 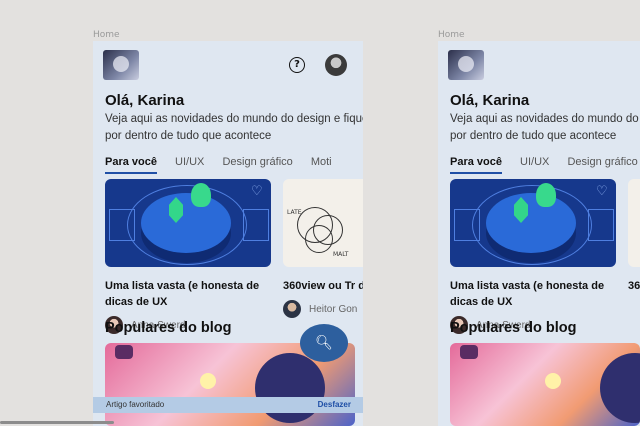 What do you see at coordinates (297, 65) in the screenshot?
I see `help-icon: ?` at bounding box center [297, 65].